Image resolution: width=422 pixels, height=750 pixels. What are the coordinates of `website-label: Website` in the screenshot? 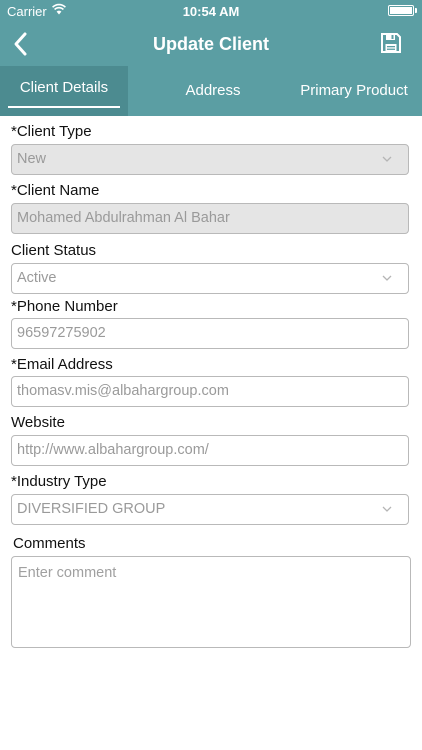 It's located at (38, 422).